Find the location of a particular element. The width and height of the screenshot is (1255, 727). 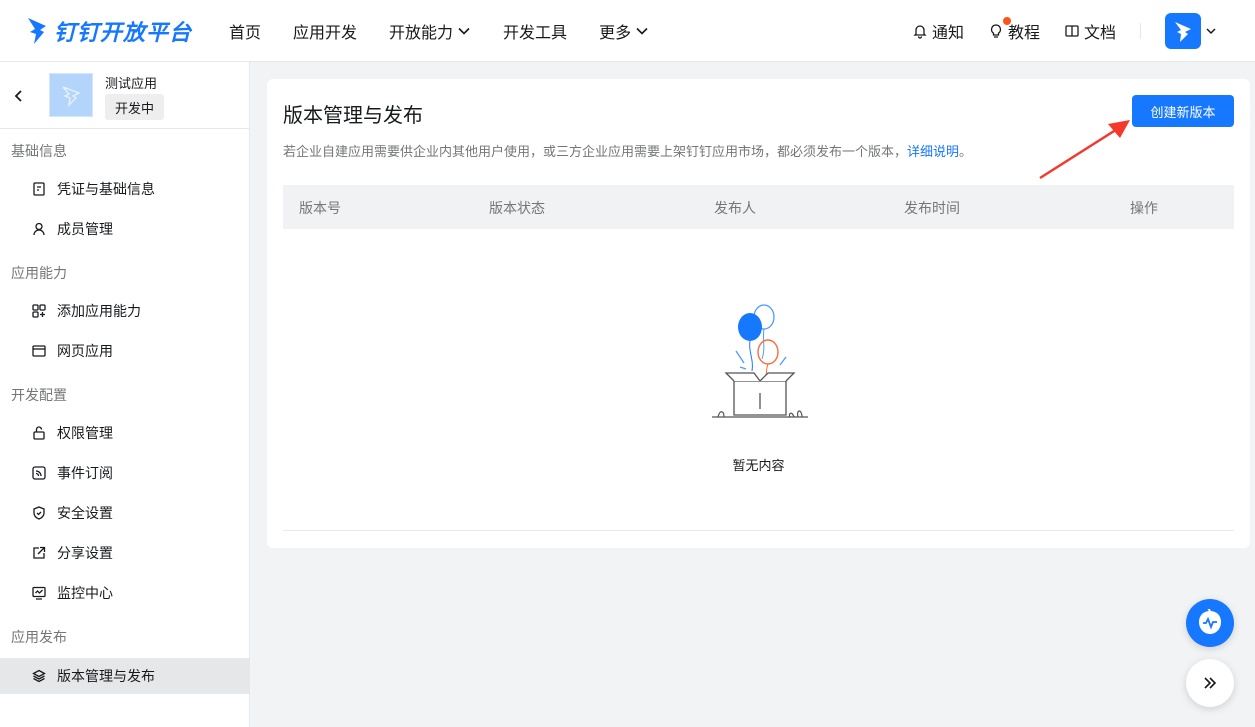

rss-icon is located at coordinates (39, 473).